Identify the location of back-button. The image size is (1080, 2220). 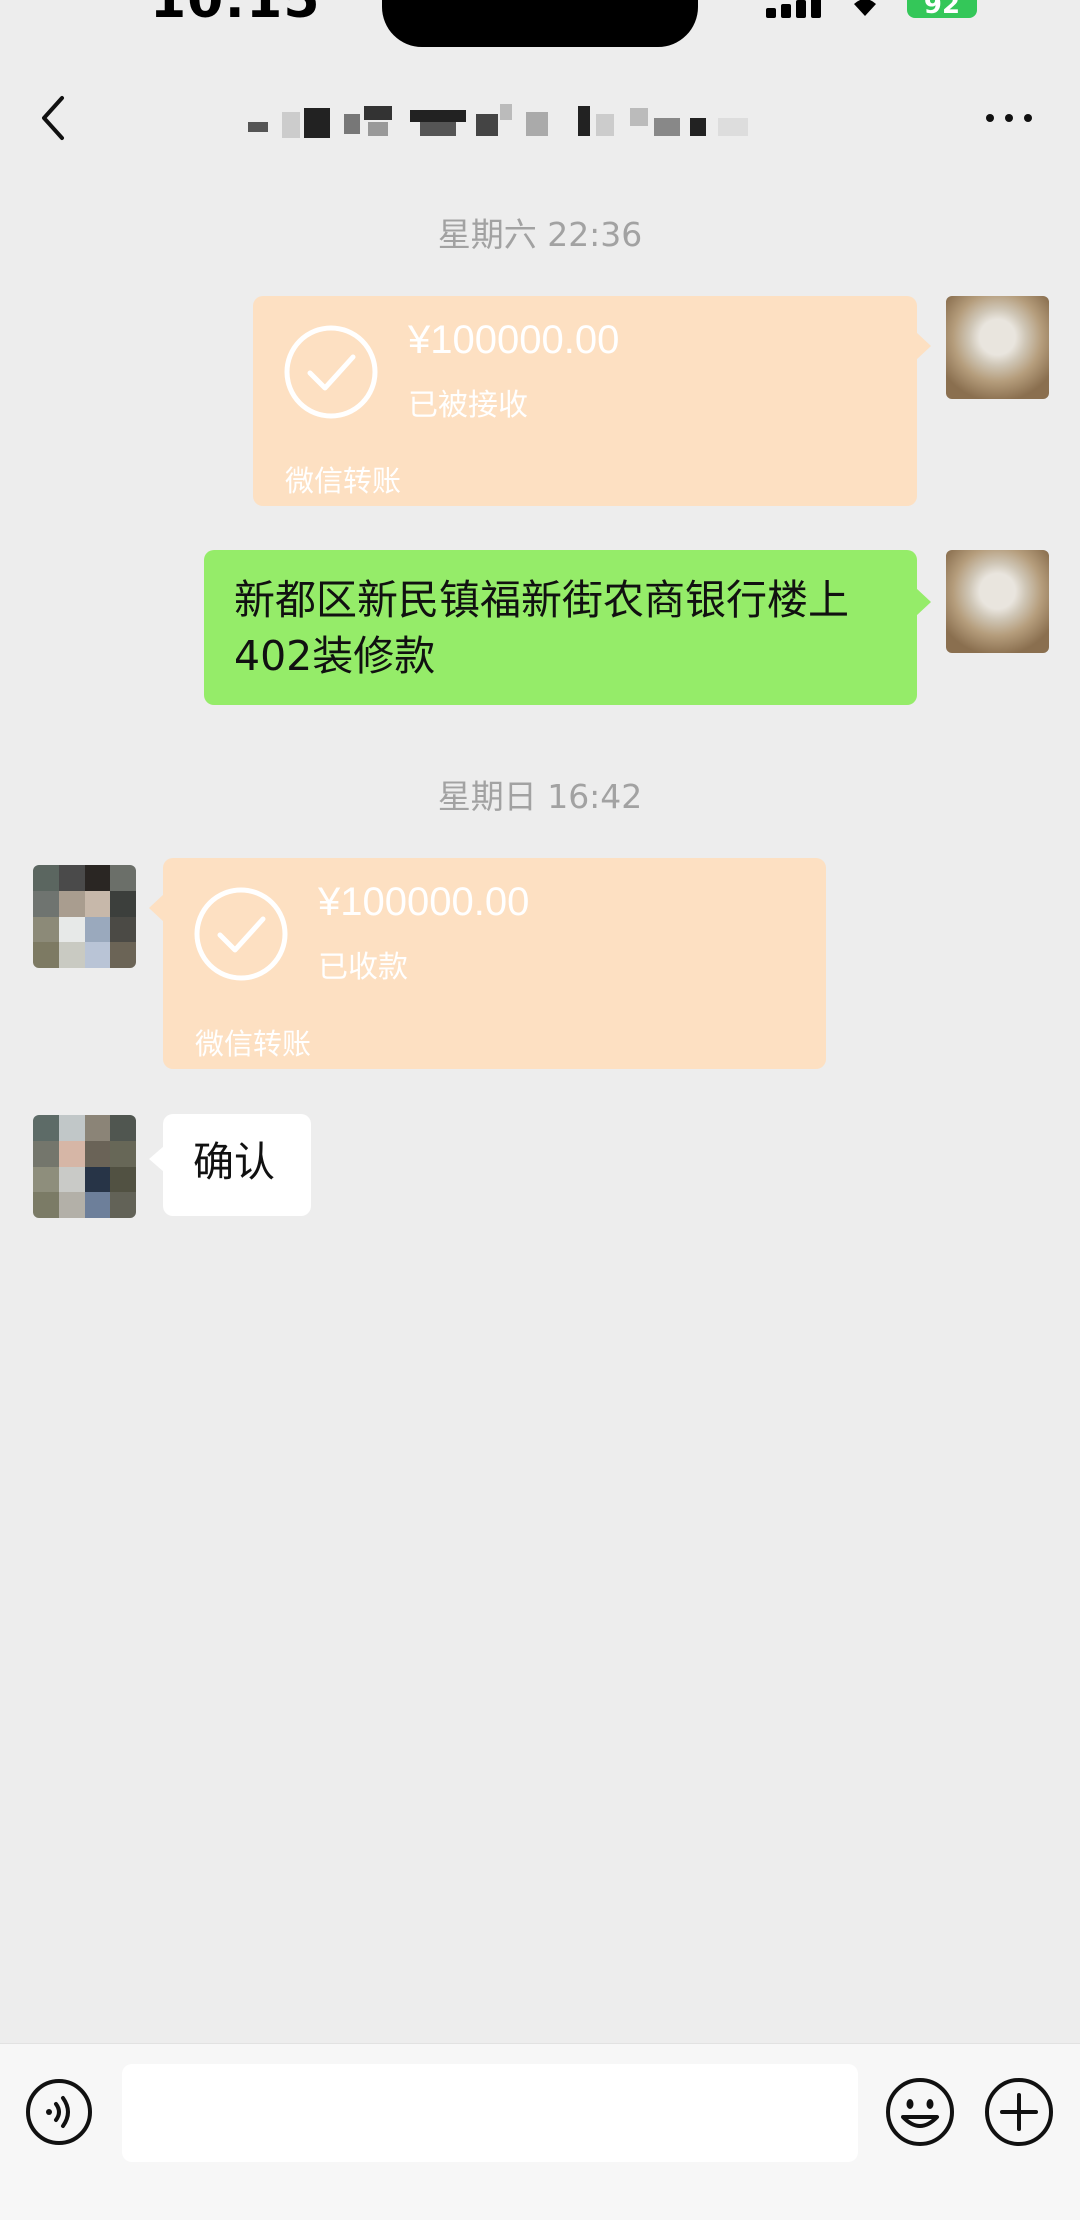
(58, 115).